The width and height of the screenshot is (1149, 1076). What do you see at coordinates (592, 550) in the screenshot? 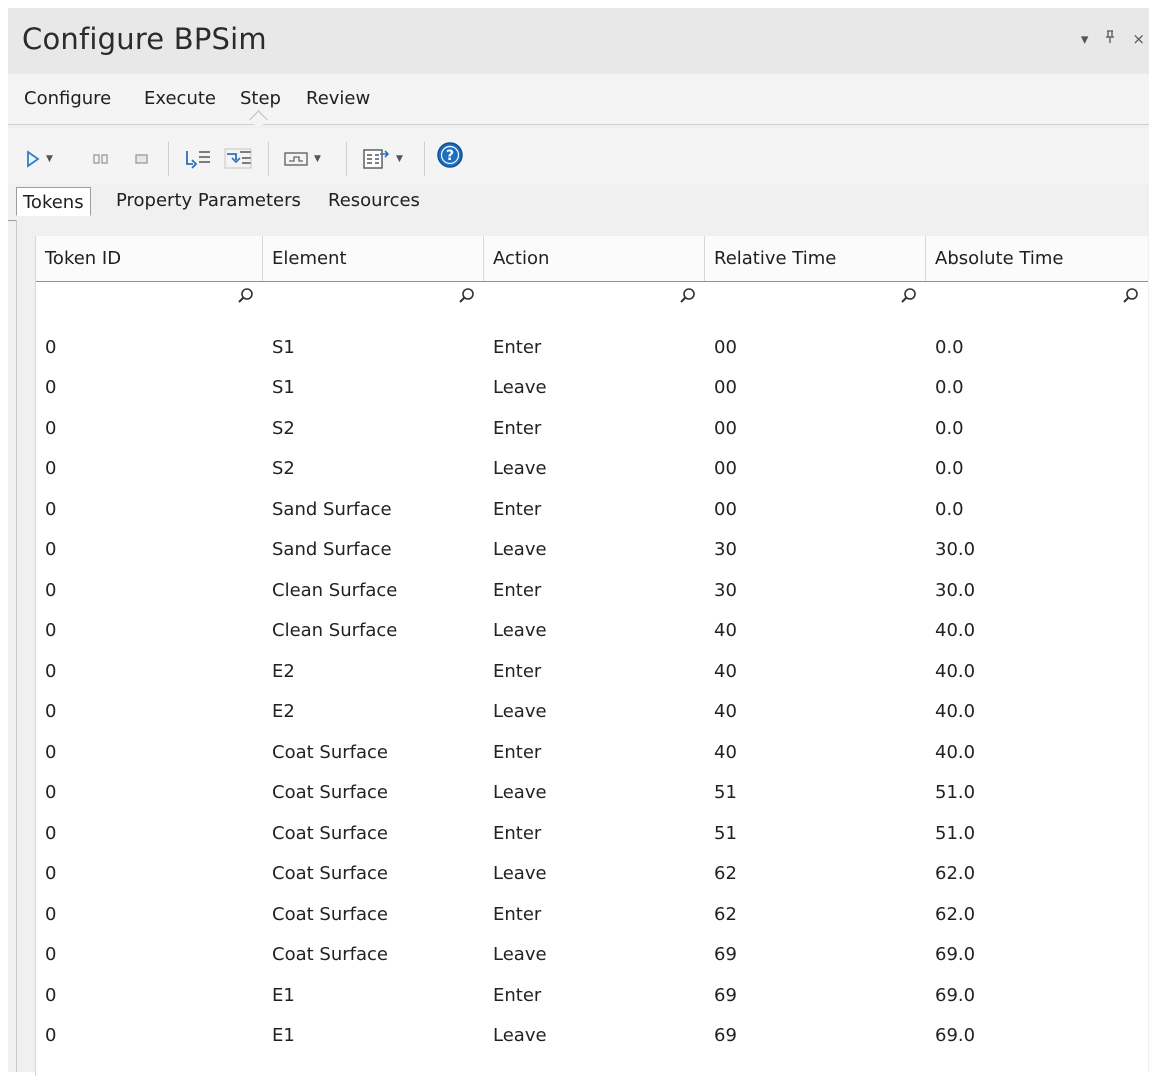
I see `table-row: 0 Sand Surface Leave 30 30.0` at bounding box center [592, 550].